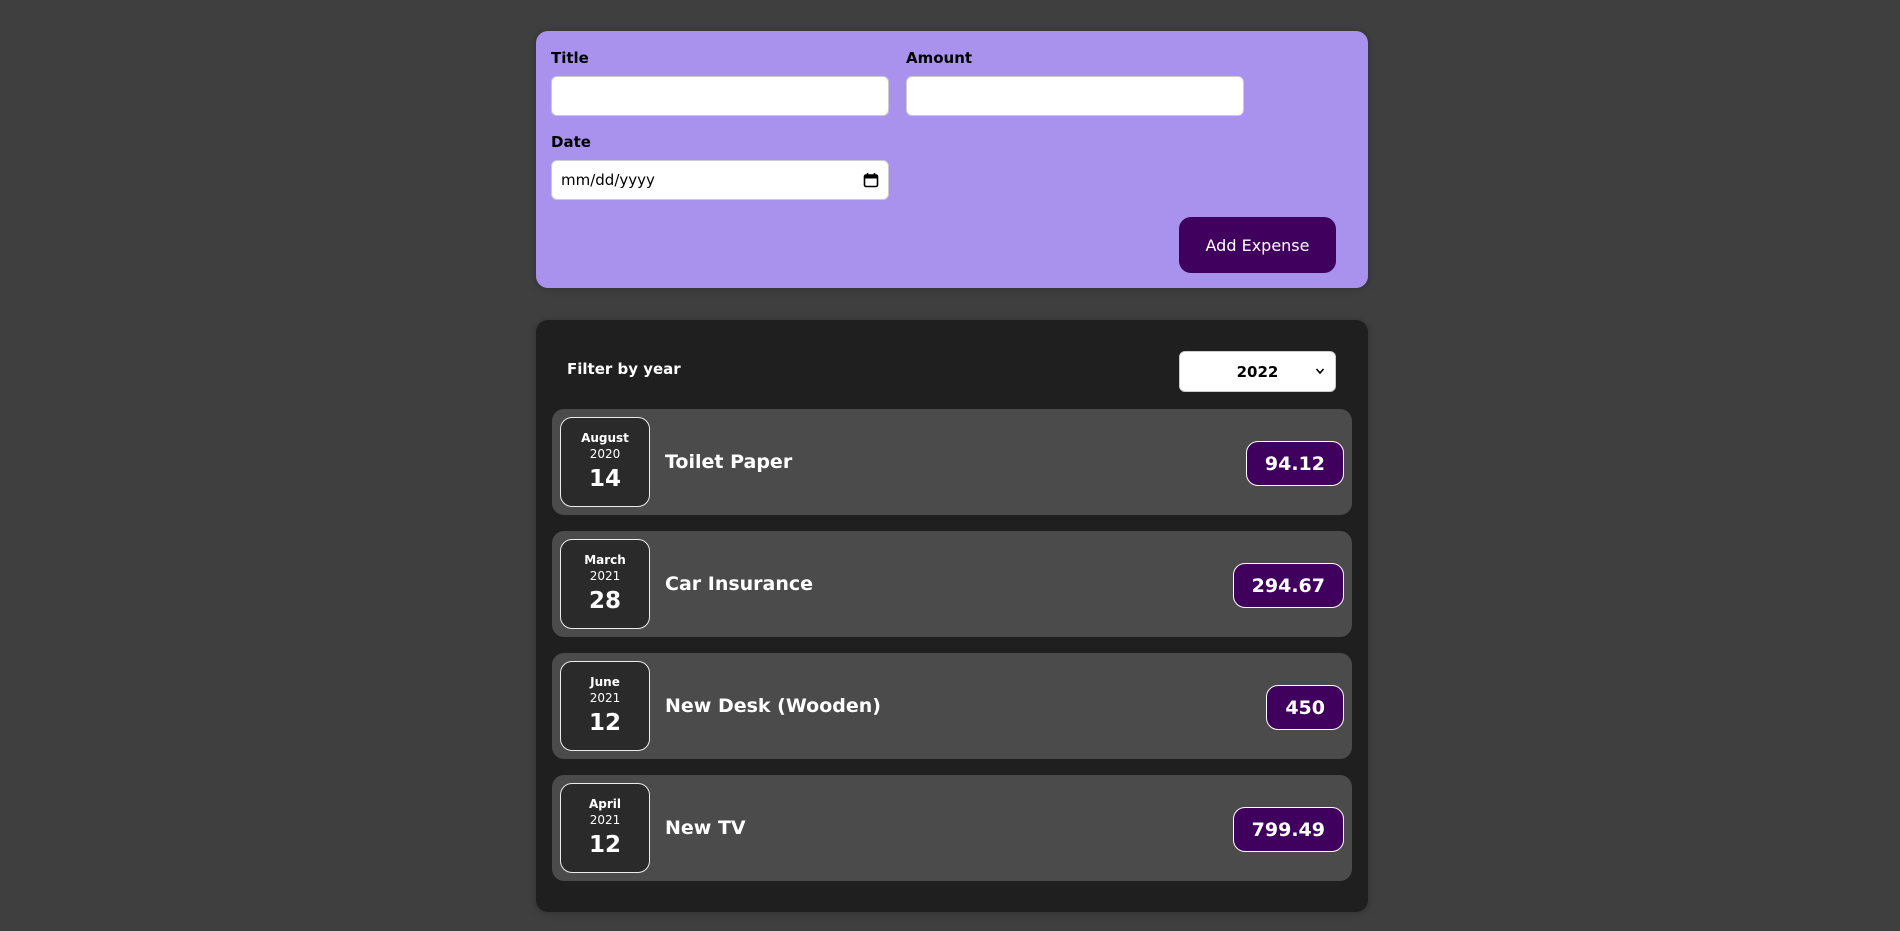 The image size is (1900, 931). Describe the element at coordinates (571, 142) in the screenshot. I see `date-label: Date` at that location.